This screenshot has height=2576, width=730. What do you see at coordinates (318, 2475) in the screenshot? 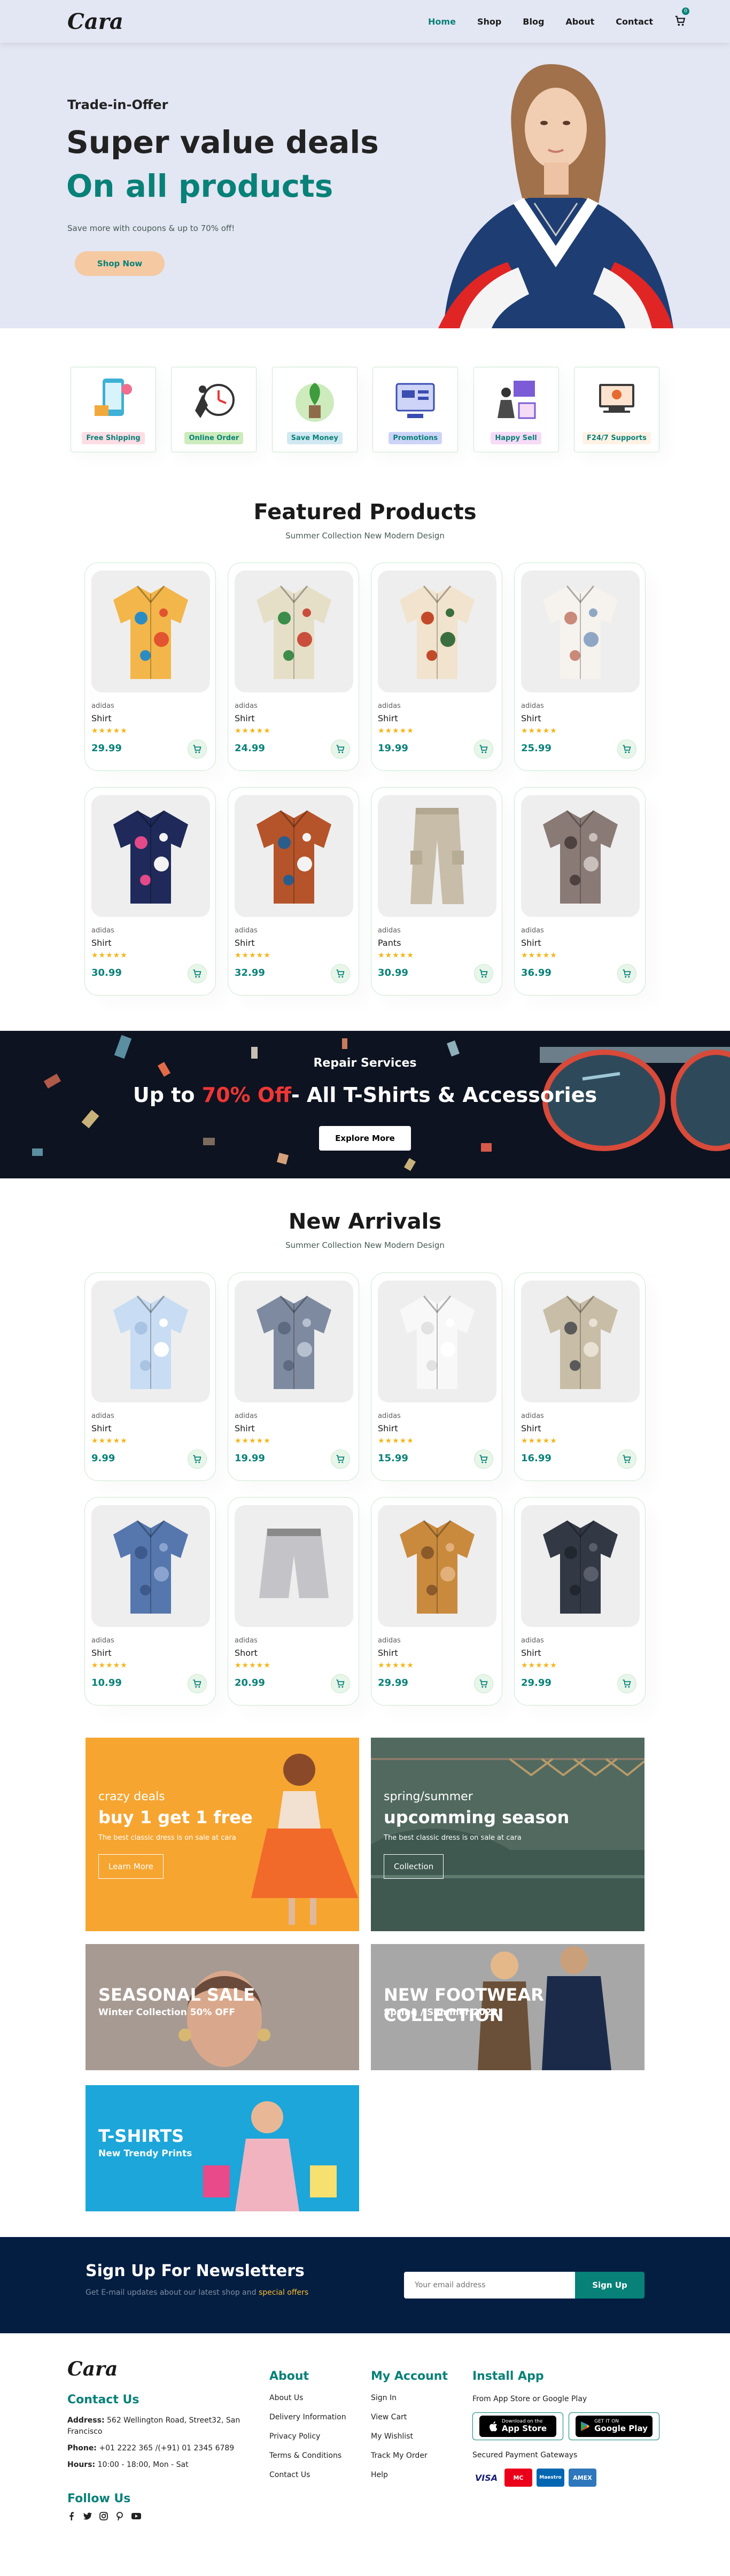
I see `footer-link-contact: Contact Us` at bounding box center [318, 2475].